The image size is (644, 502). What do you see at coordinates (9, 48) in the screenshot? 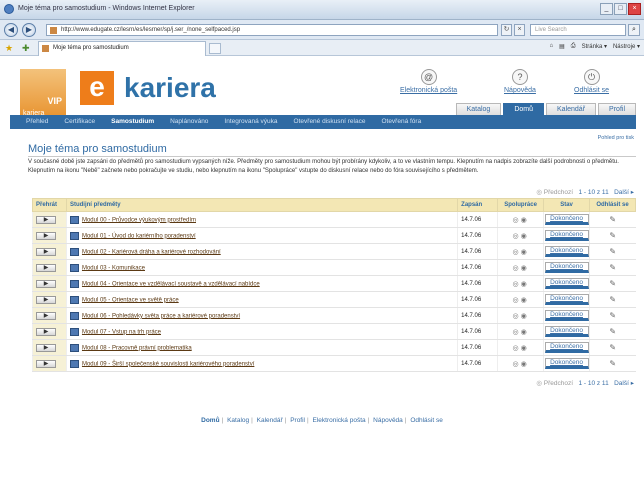
I see `favorites-star-icon: ★` at bounding box center [9, 48].